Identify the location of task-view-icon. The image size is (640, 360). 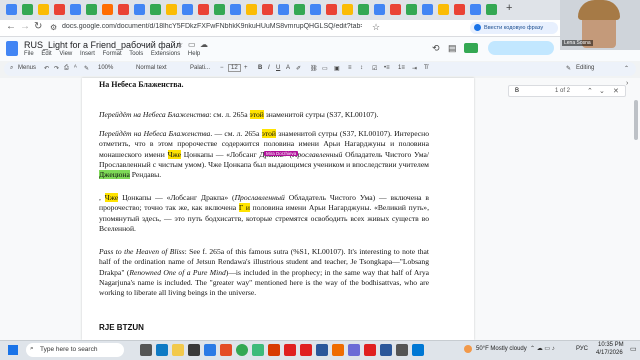
(146, 350).